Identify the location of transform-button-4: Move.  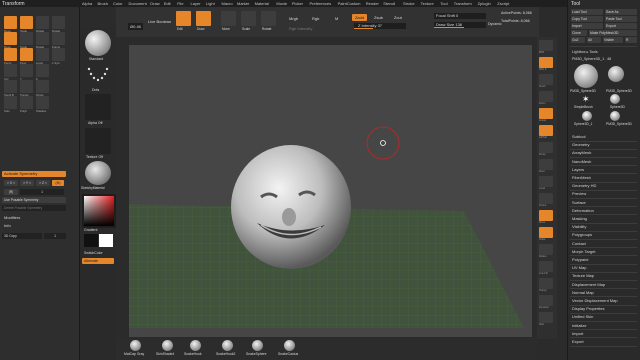
(10, 40).